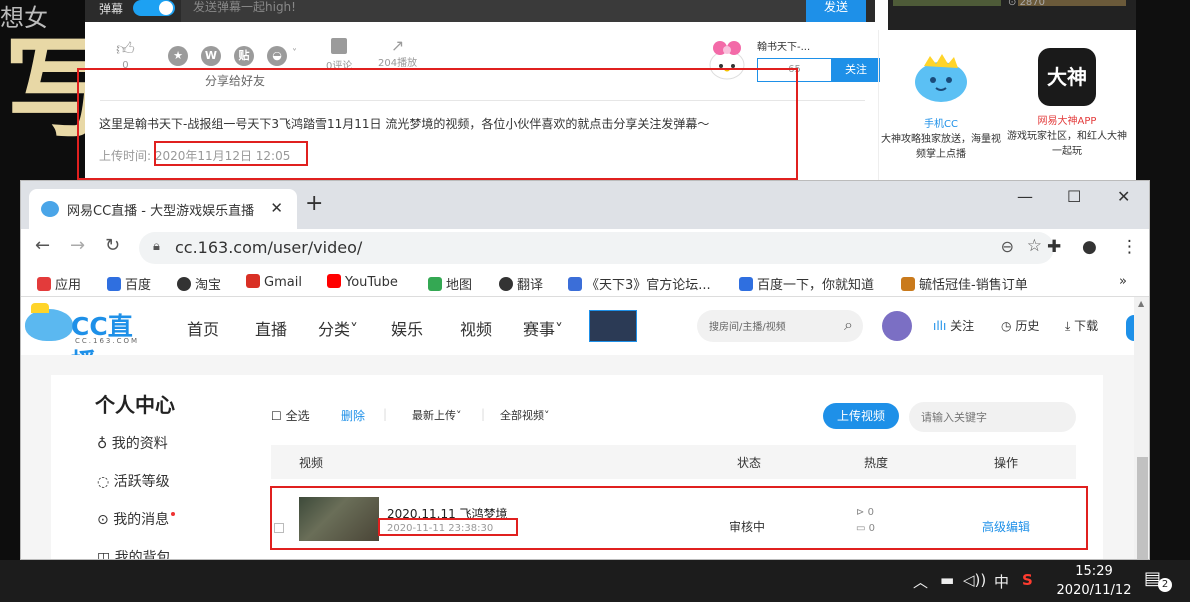 Image resolution: width=1190 pixels, height=602 pixels. What do you see at coordinates (953, 325) in the screenshot?
I see `follow-link: ıllı 关注` at bounding box center [953, 325].